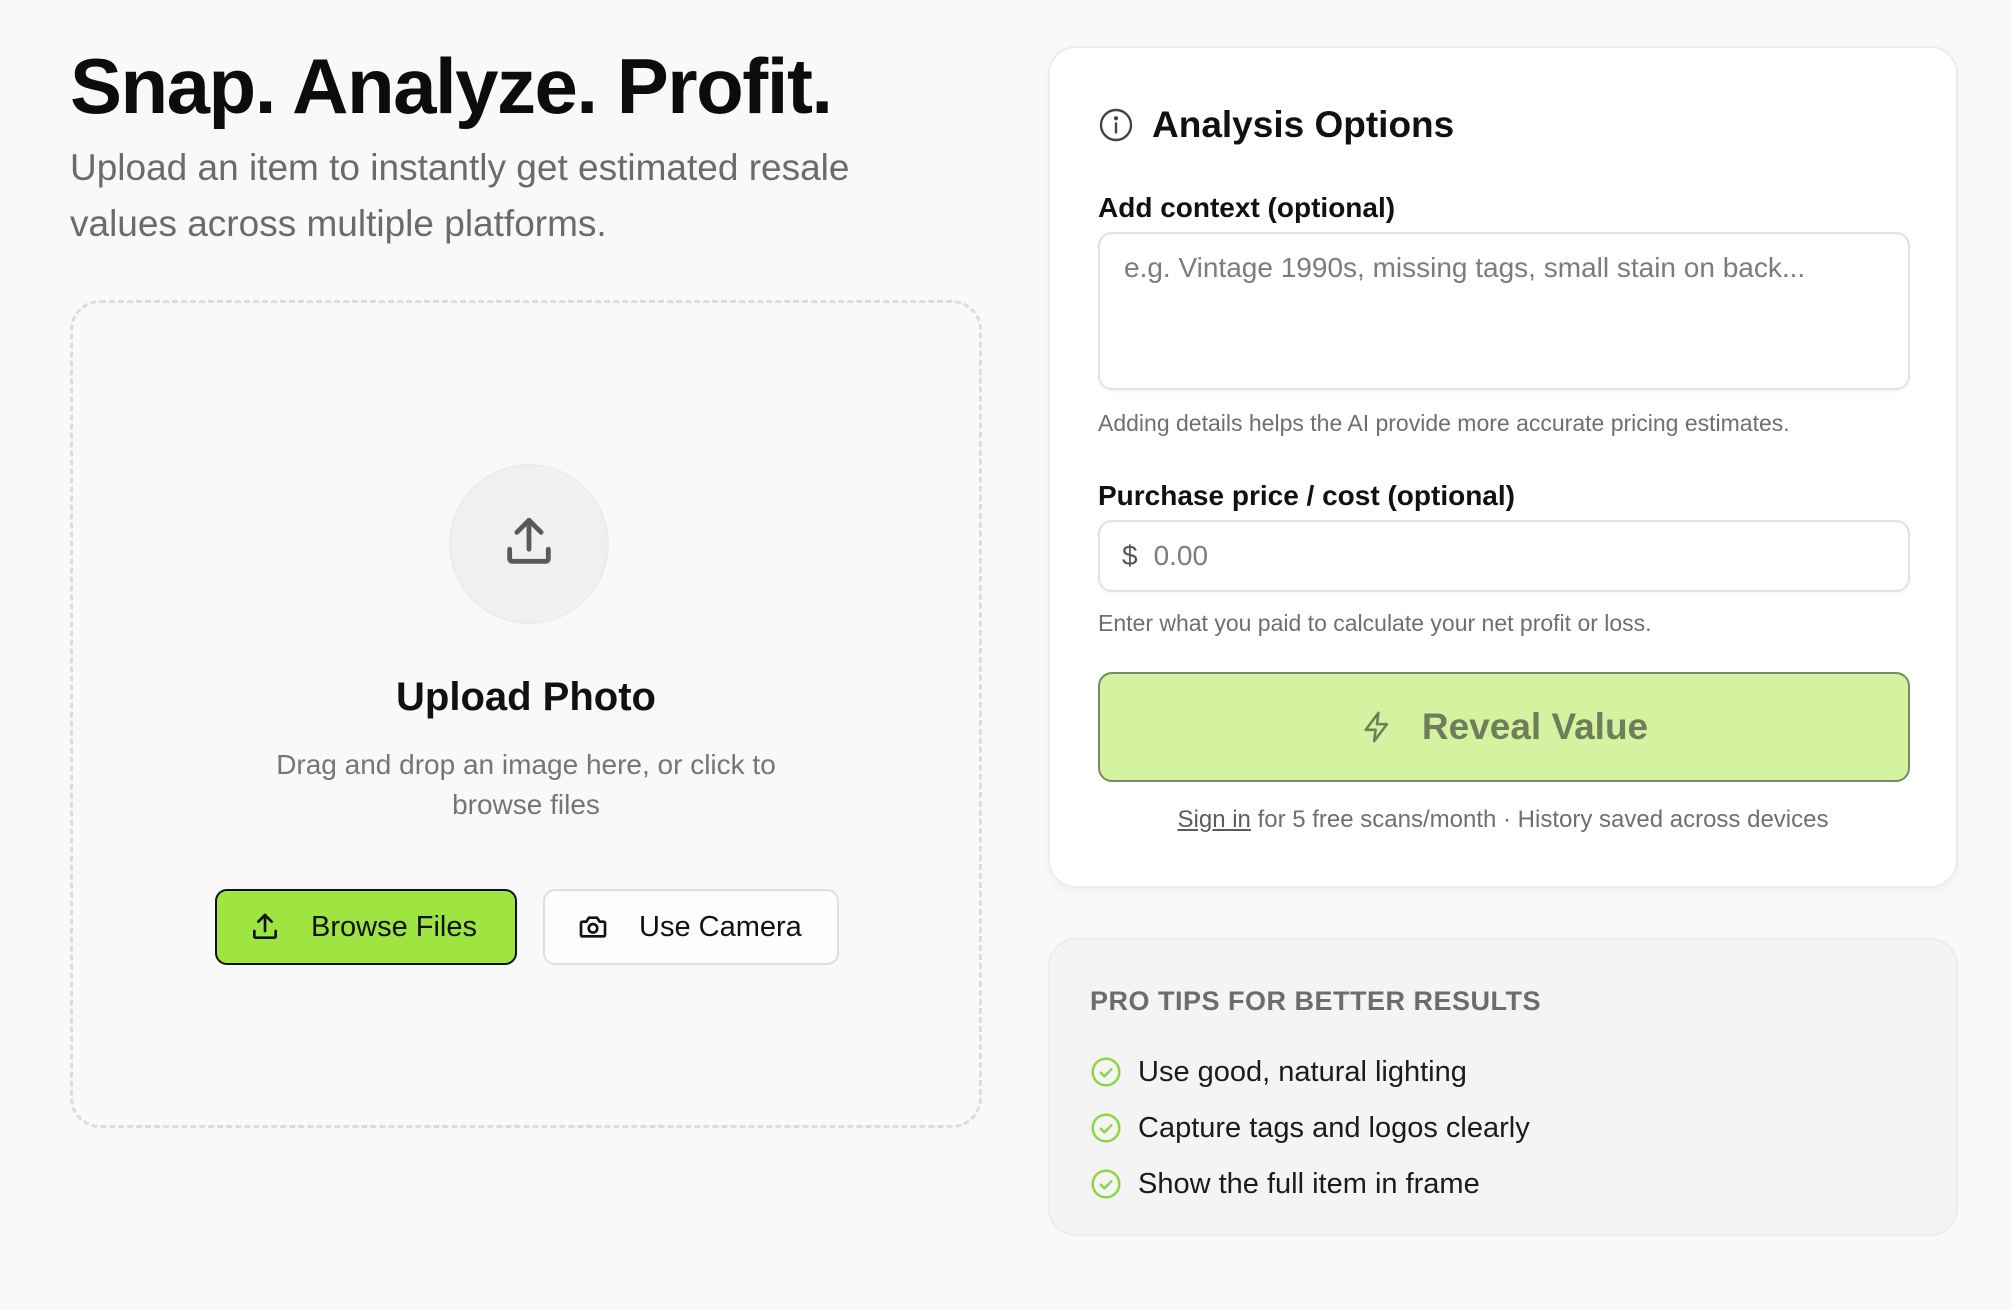  I want to click on browse-files-button: Browse Files, so click(366, 927).